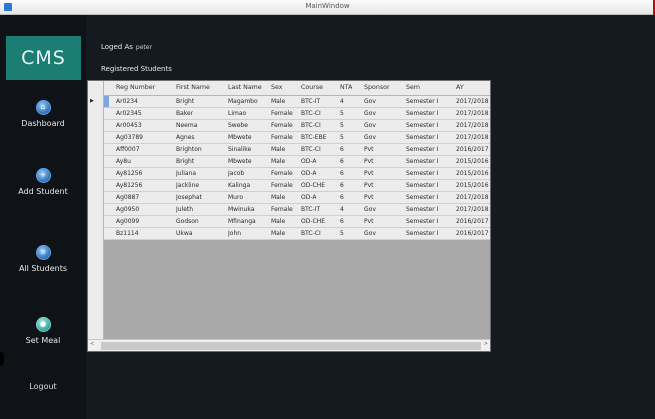 The image size is (655, 419). What do you see at coordinates (123, 162) in the screenshot?
I see `table-cell: Ay8u` at bounding box center [123, 162].